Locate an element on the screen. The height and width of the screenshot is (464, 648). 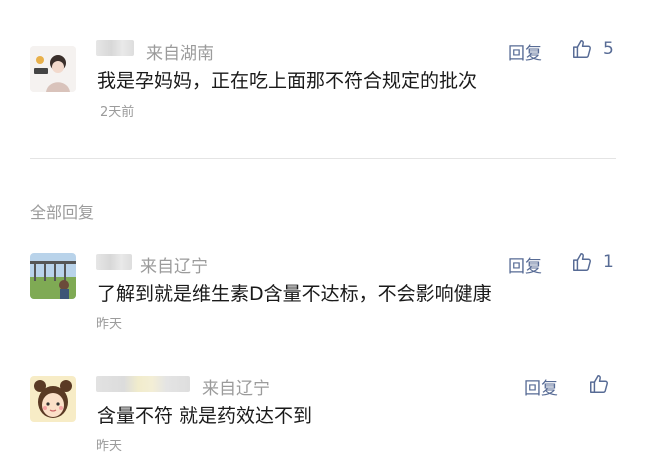
section-title: 全部回复 is located at coordinates (62, 212).